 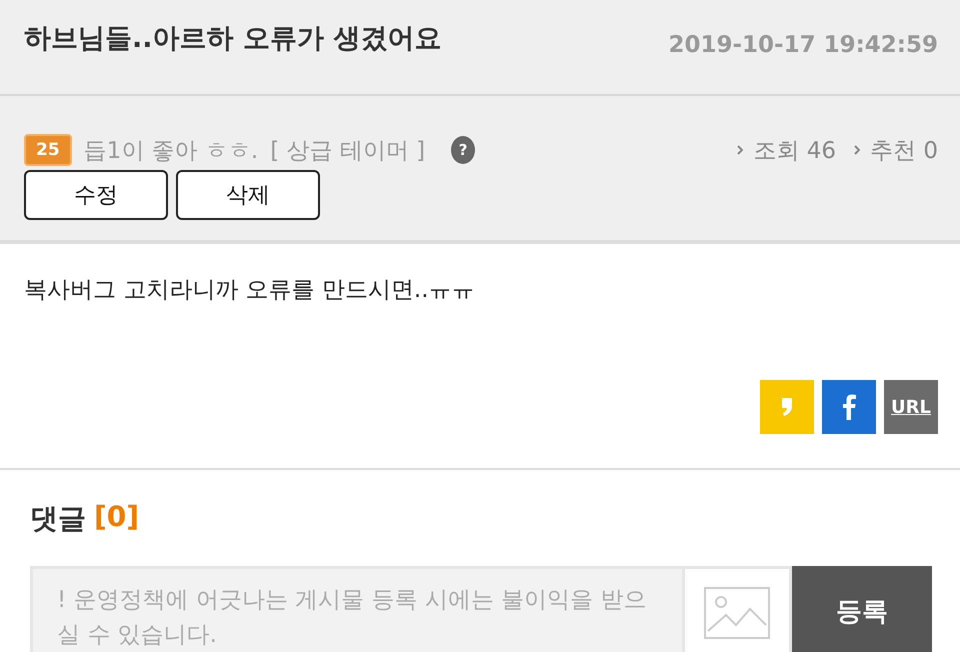 What do you see at coordinates (233, 39) in the screenshot?
I see `post-title: 하브님들..아르하 오류가 생겼어요` at bounding box center [233, 39].